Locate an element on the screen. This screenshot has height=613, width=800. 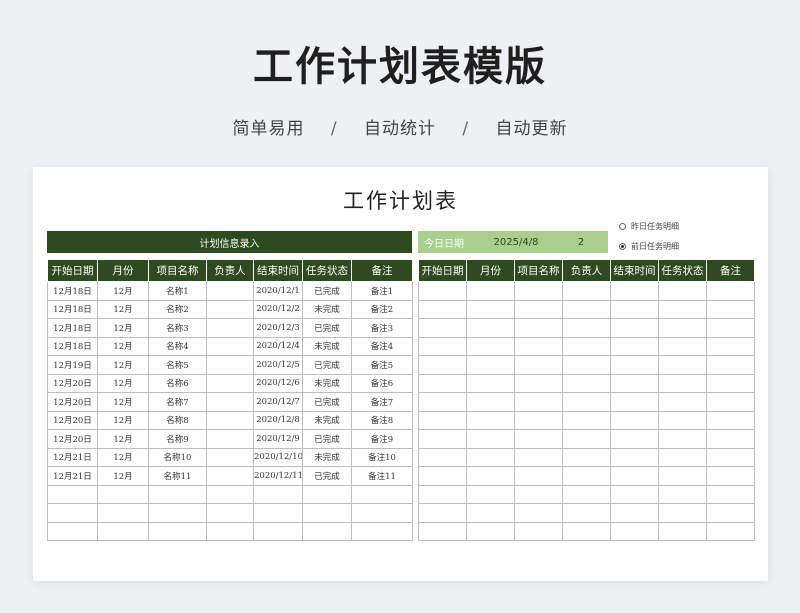
table-cell: 名称11 is located at coordinates (177, 476).